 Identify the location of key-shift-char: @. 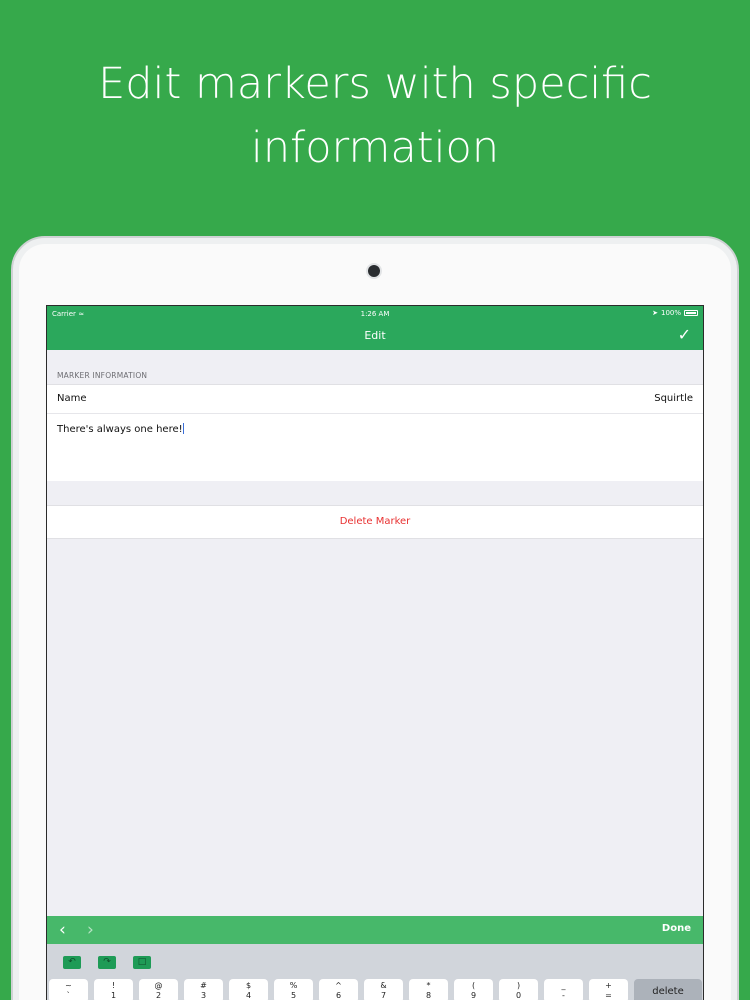
(158, 985).